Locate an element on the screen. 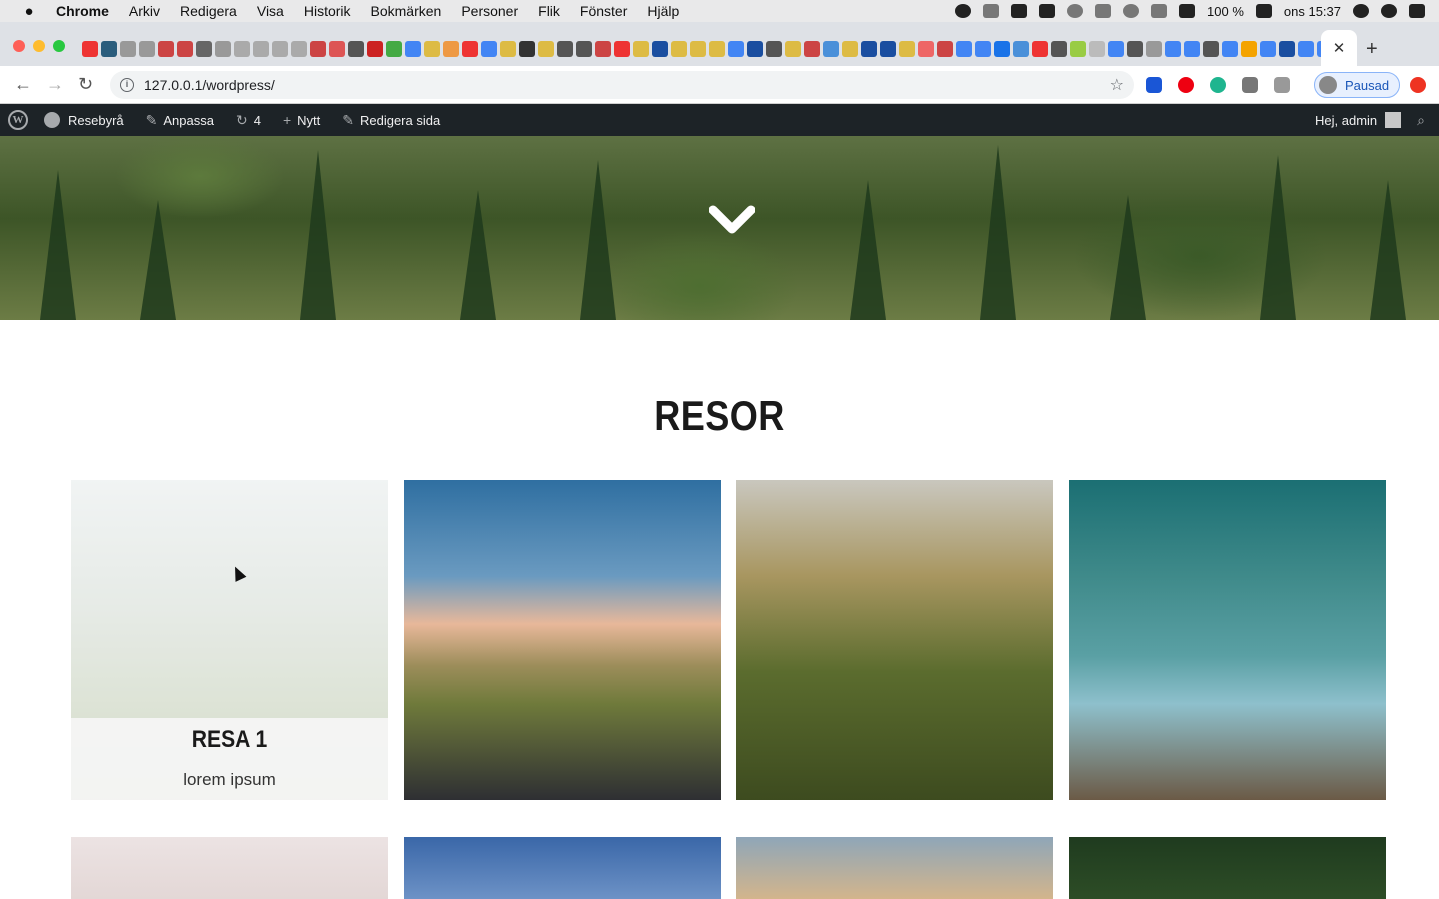 This screenshot has width=1439, height=899. forward-arrow-icon: → is located at coordinates (55, 84).